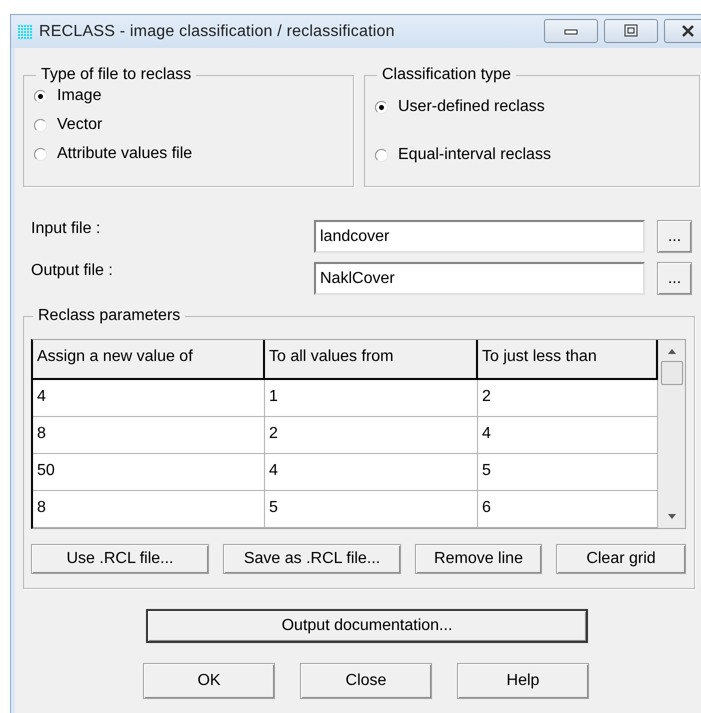 The image size is (701, 713). Describe the element at coordinates (532, 155) in the screenshot. I see `radio-button: Equal-interval reclass` at that location.